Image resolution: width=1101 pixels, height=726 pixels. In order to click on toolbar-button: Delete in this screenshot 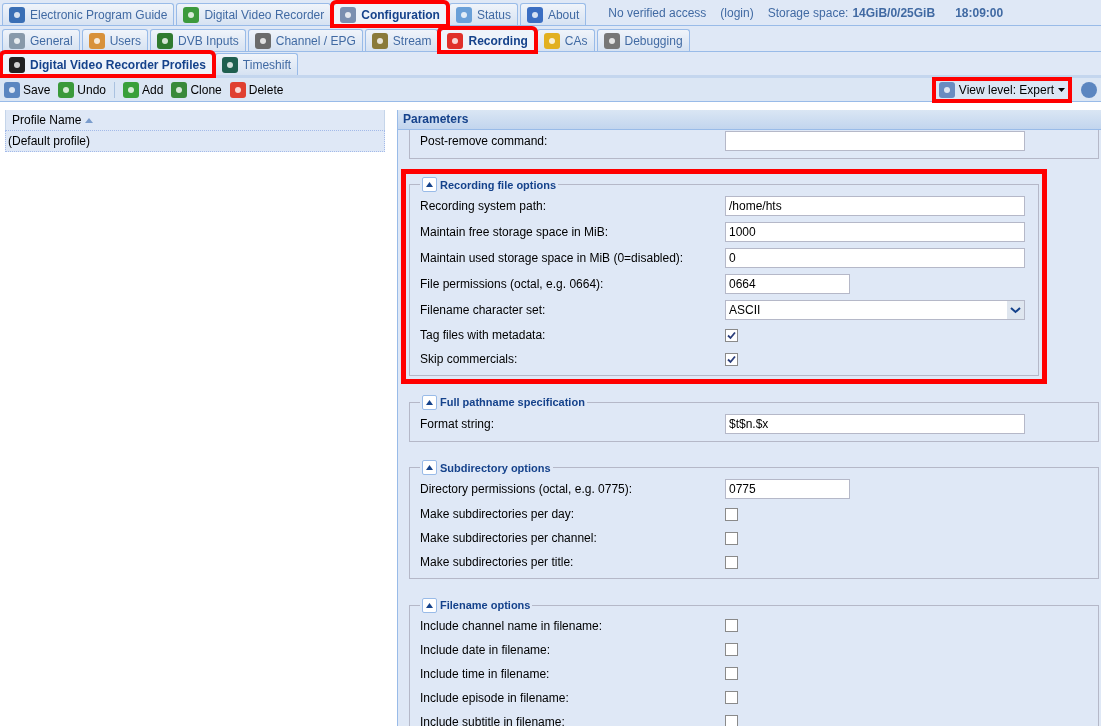, I will do `click(256, 89)`.